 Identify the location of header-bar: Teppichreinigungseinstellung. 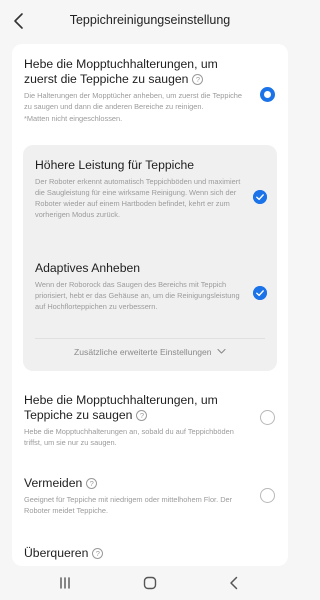
(150, 21).